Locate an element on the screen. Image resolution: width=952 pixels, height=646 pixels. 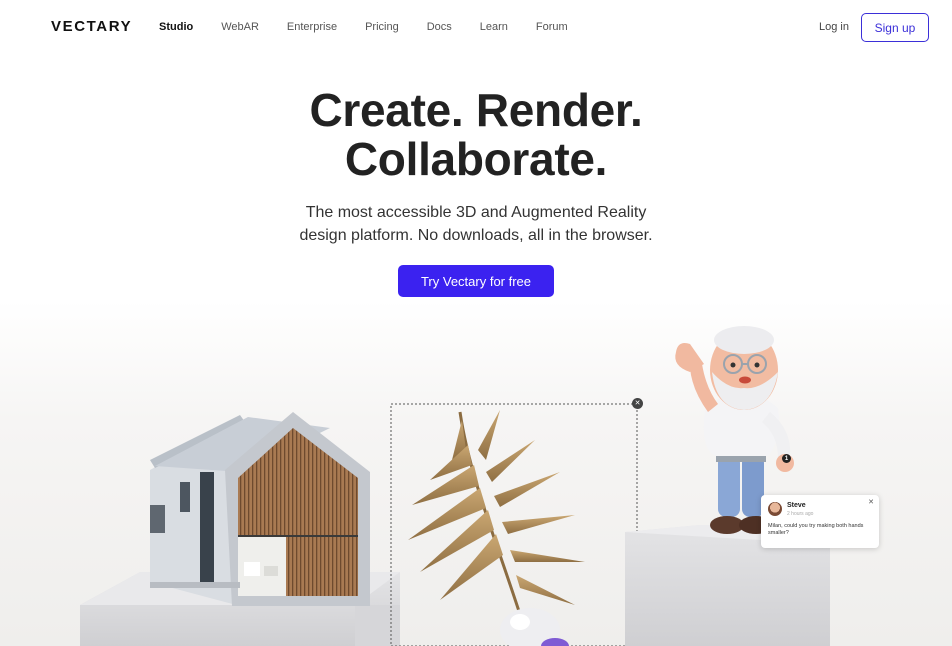
avatar is located at coordinates (775, 509).